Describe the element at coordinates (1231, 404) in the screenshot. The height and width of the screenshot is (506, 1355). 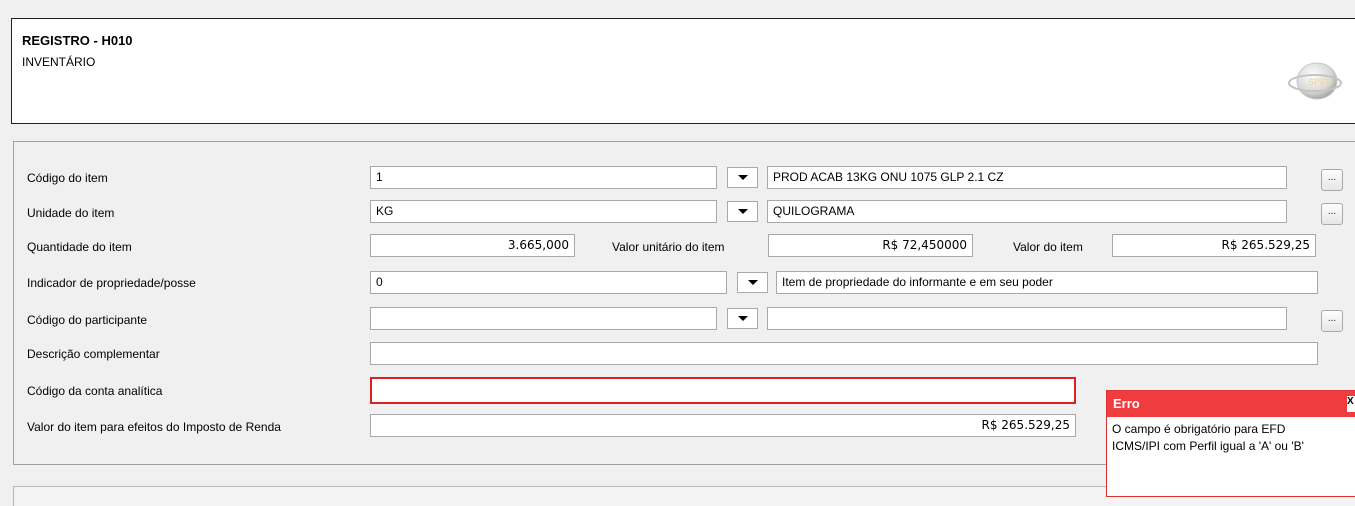
I see `error-title-bar: Erro X` at that location.